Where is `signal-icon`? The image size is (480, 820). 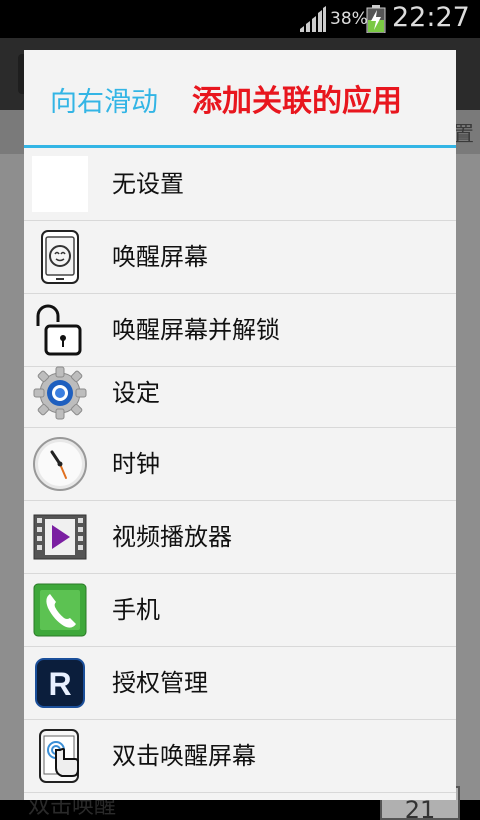
signal-icon is located at coordinates (313, 19).